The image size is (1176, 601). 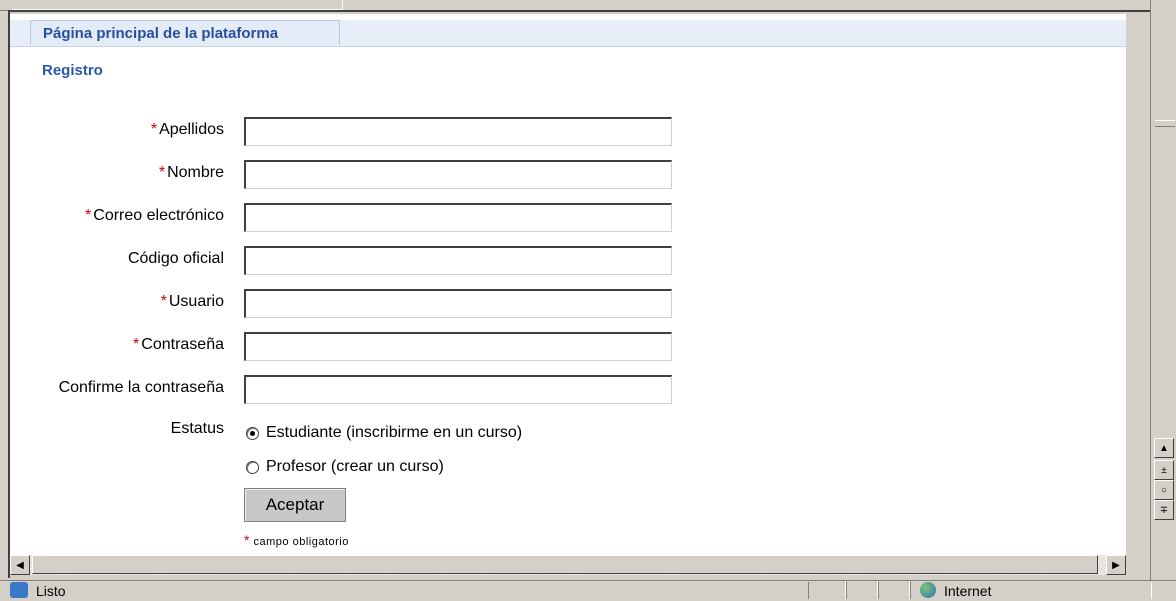 I want to click on field-label: * Contraseña, so click(x=117, y=345).